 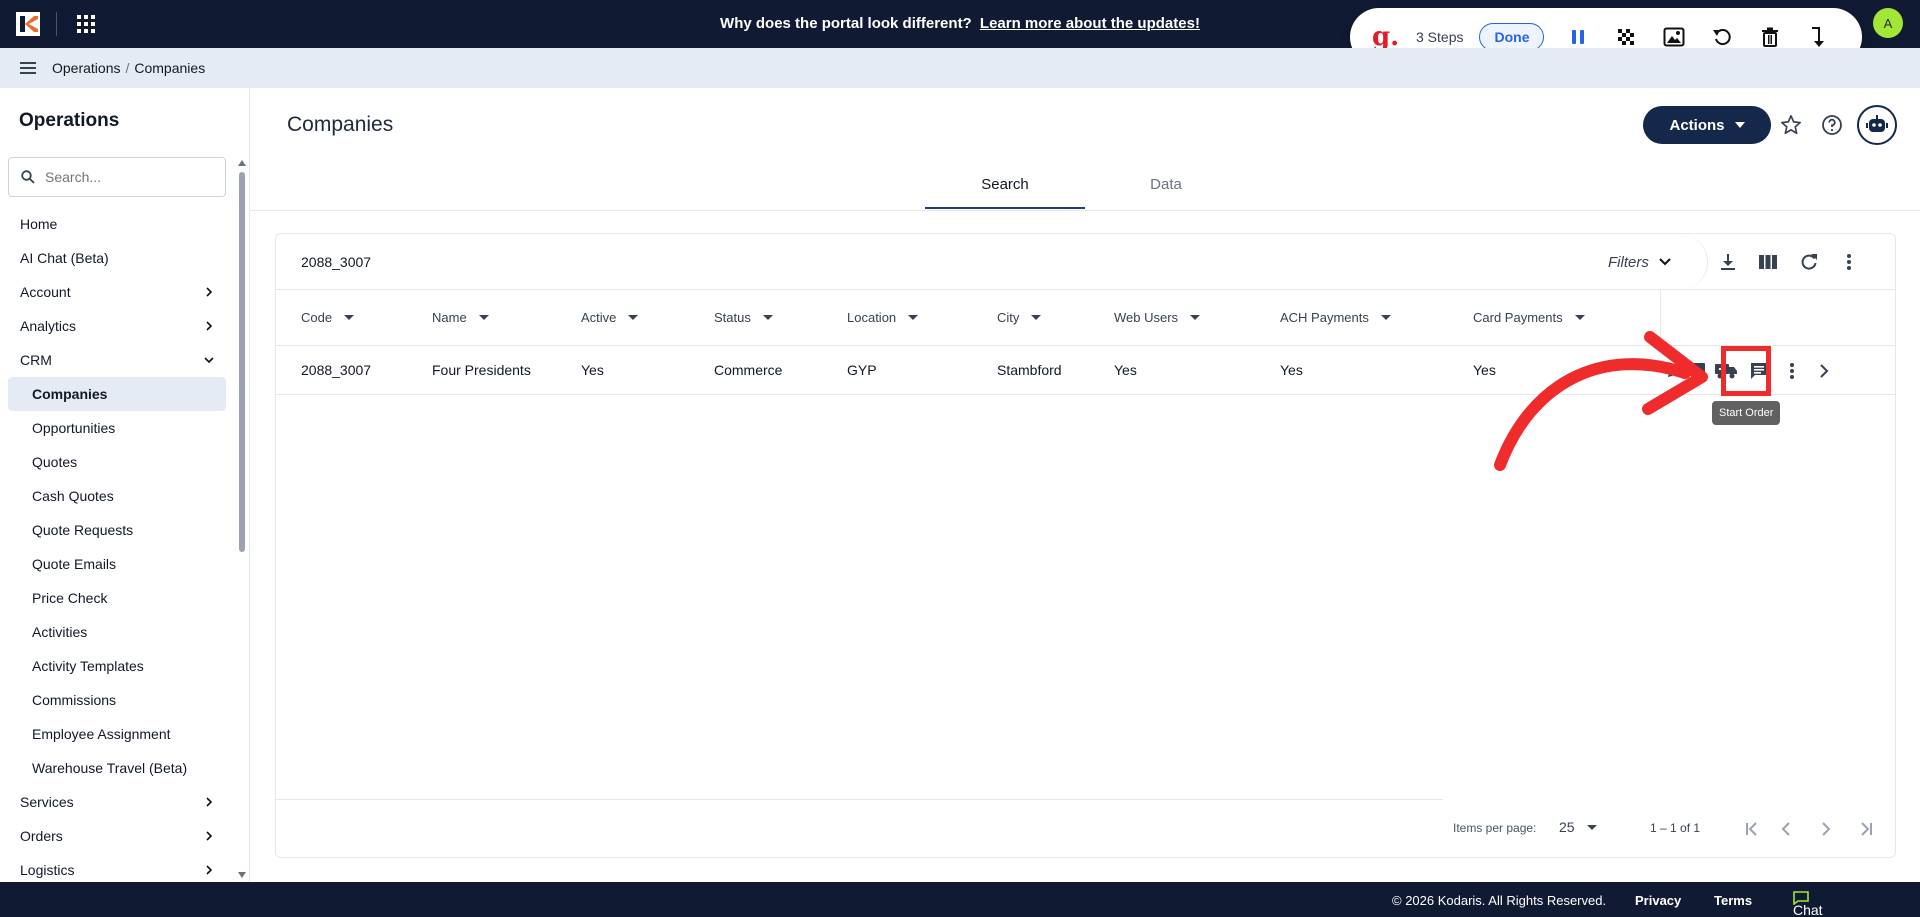 I want to click on sidebar-item-label: Orders, so click(x=41, y=836).